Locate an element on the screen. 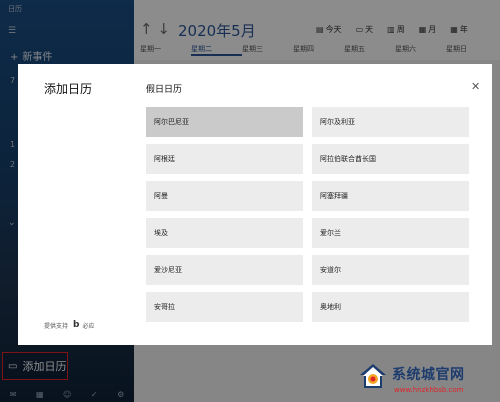  watermark-name: 系统城官网 is located at coordinates (428, 375).